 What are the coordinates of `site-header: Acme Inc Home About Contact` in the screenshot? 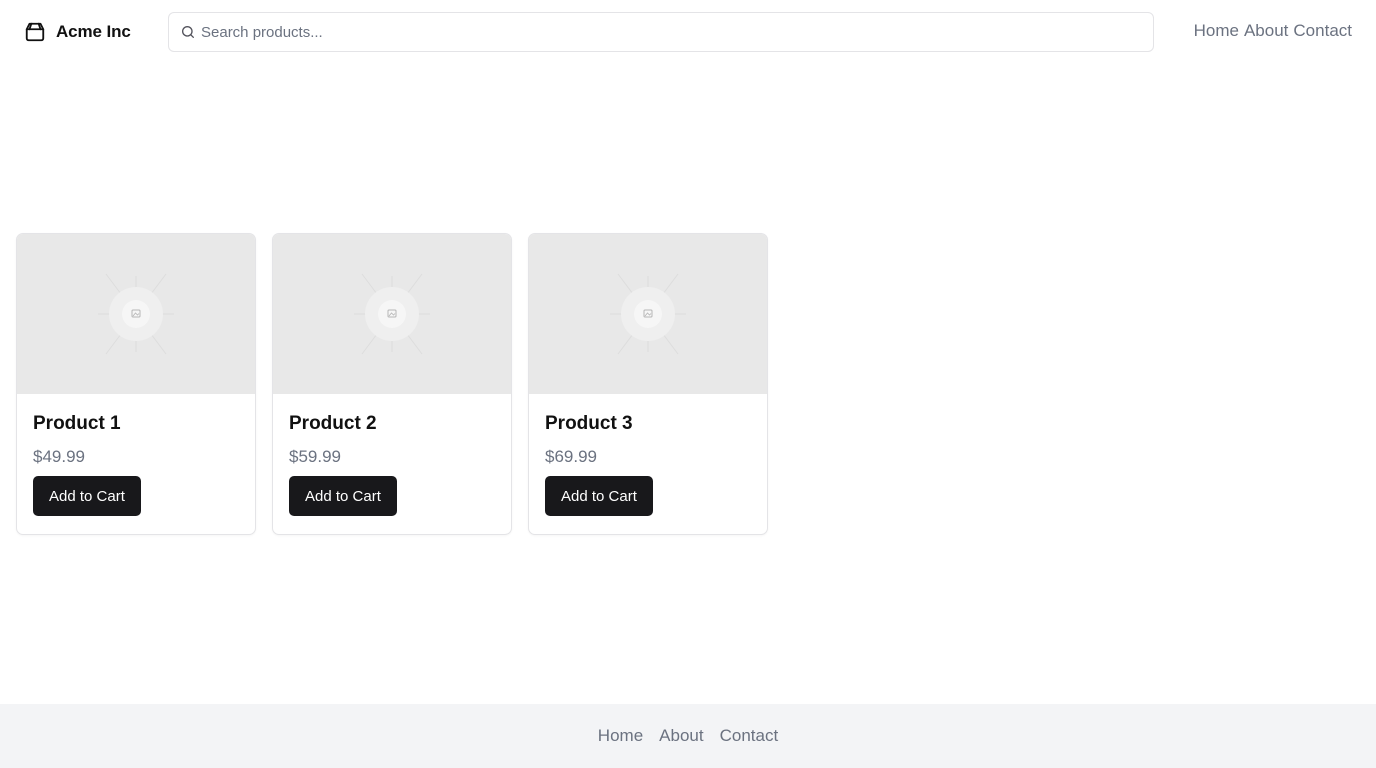 It's located at (688, 32).